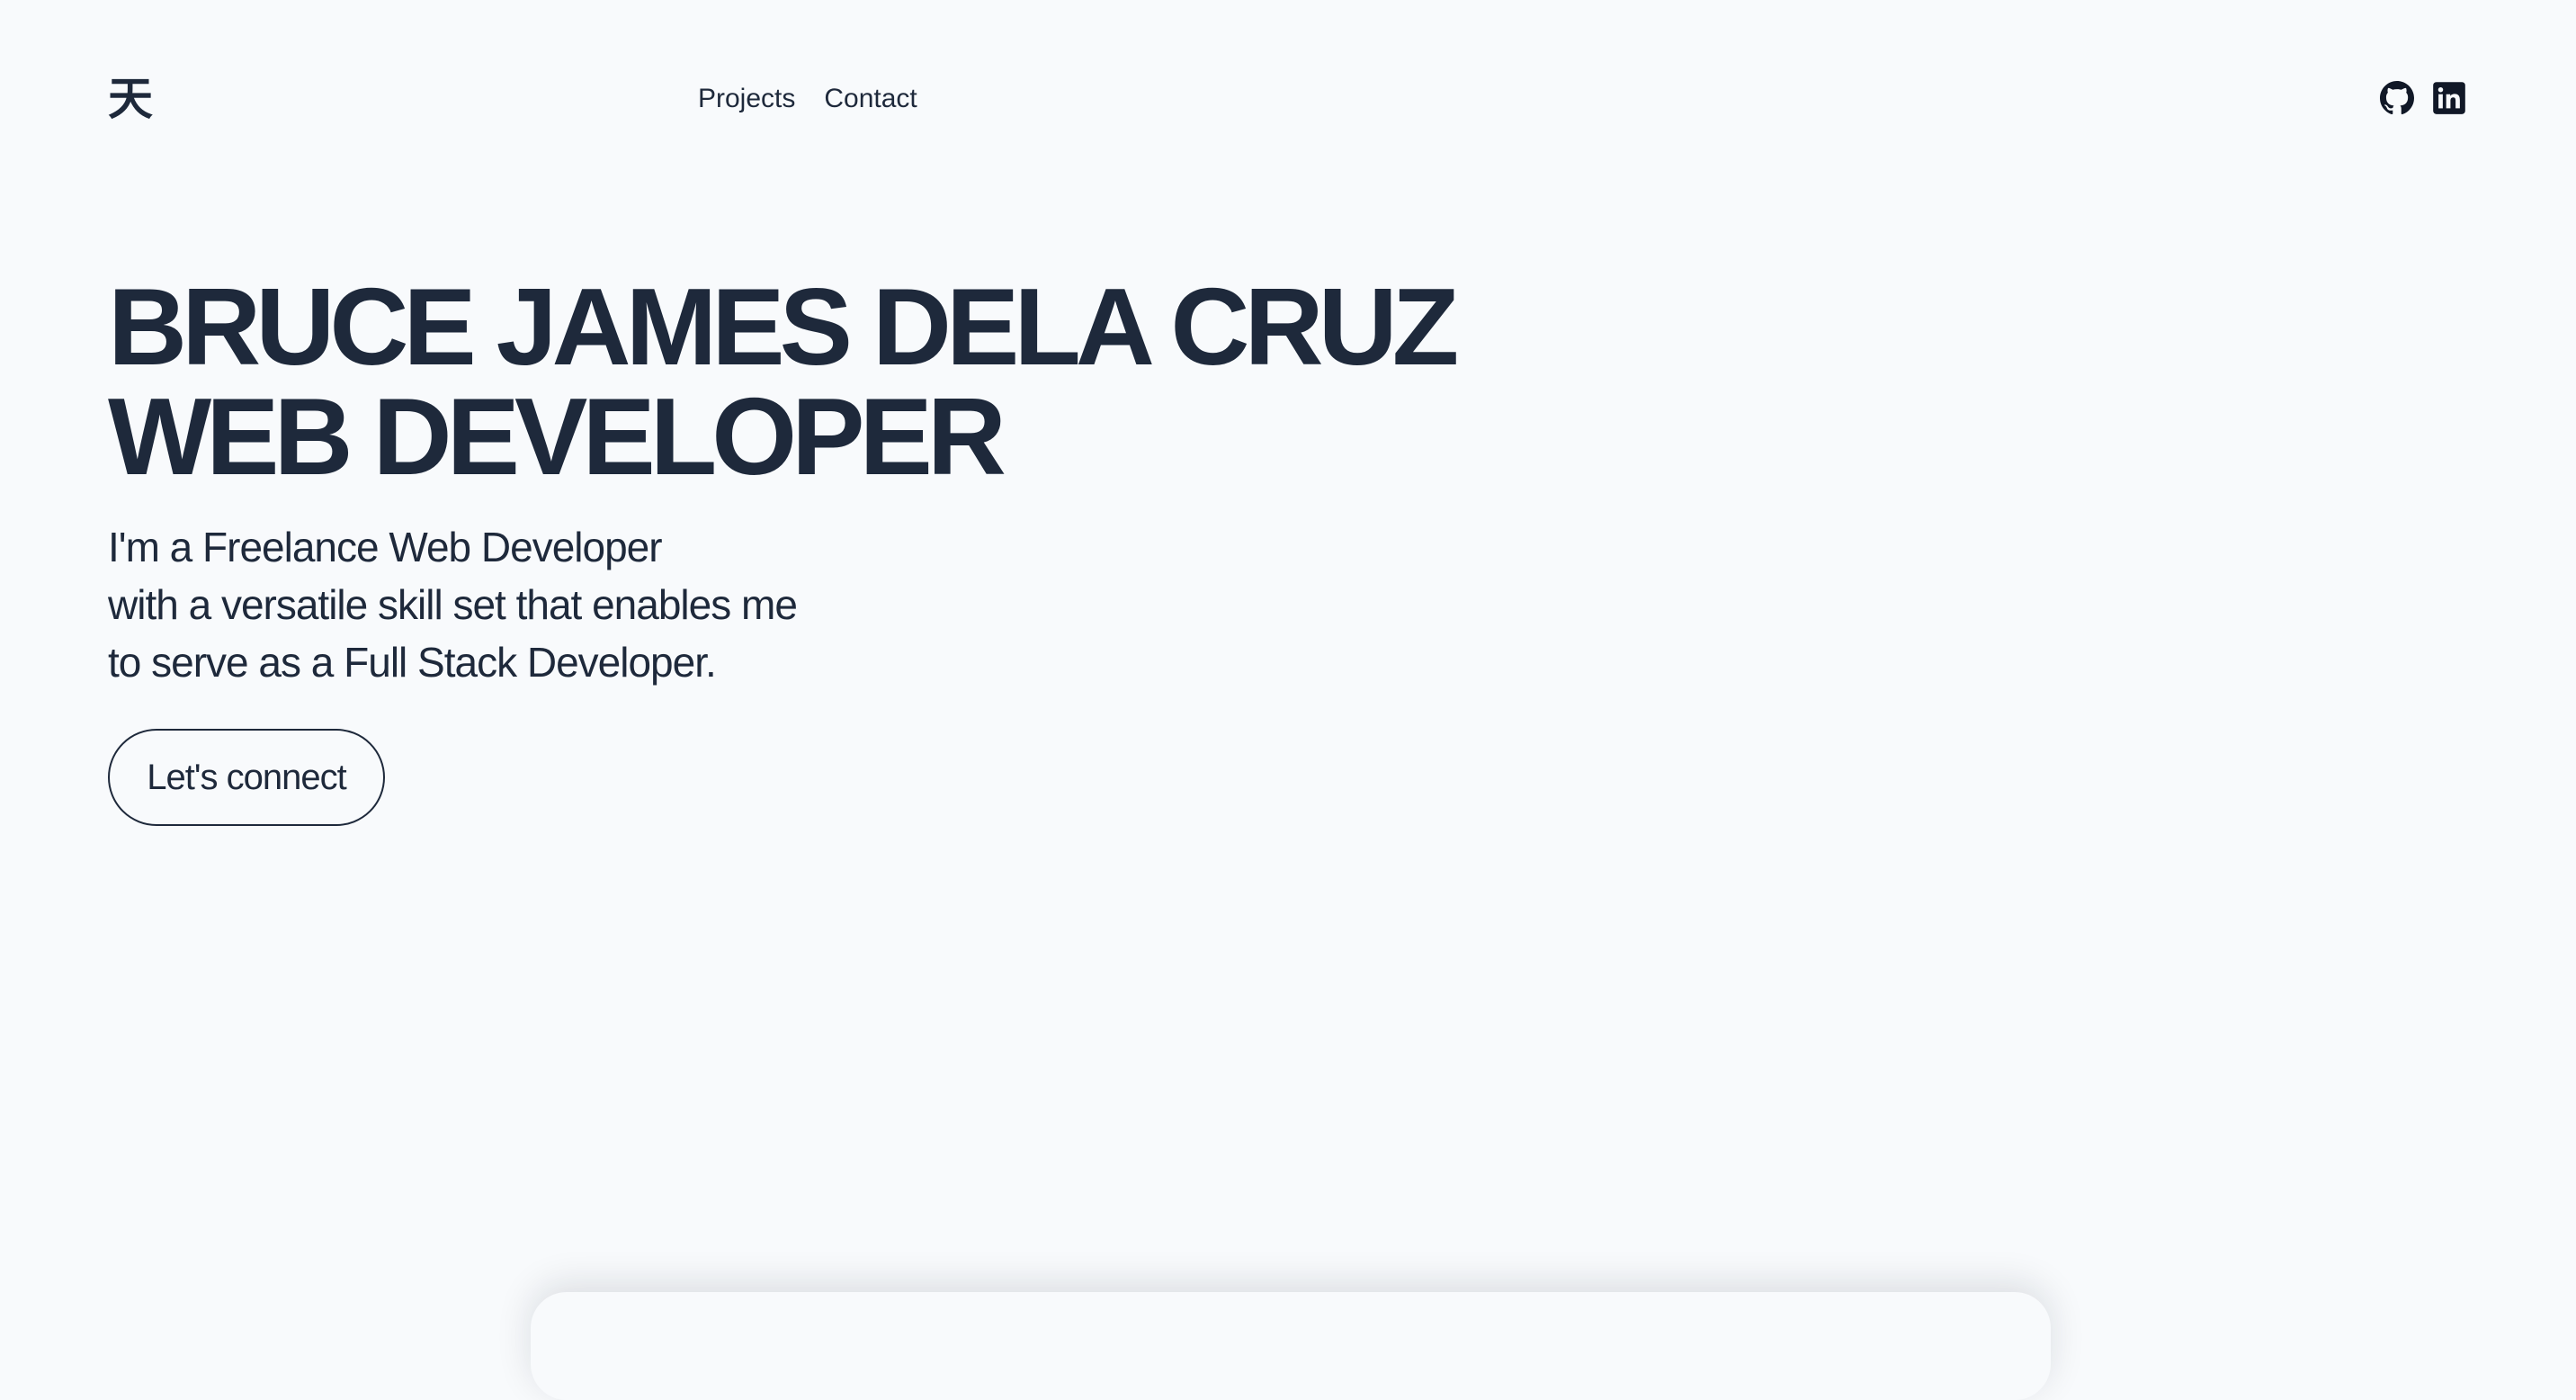  Describe the element at coordinates (870, 99) in the screenshot. I see `nav-link-contact: Contact` at that location.